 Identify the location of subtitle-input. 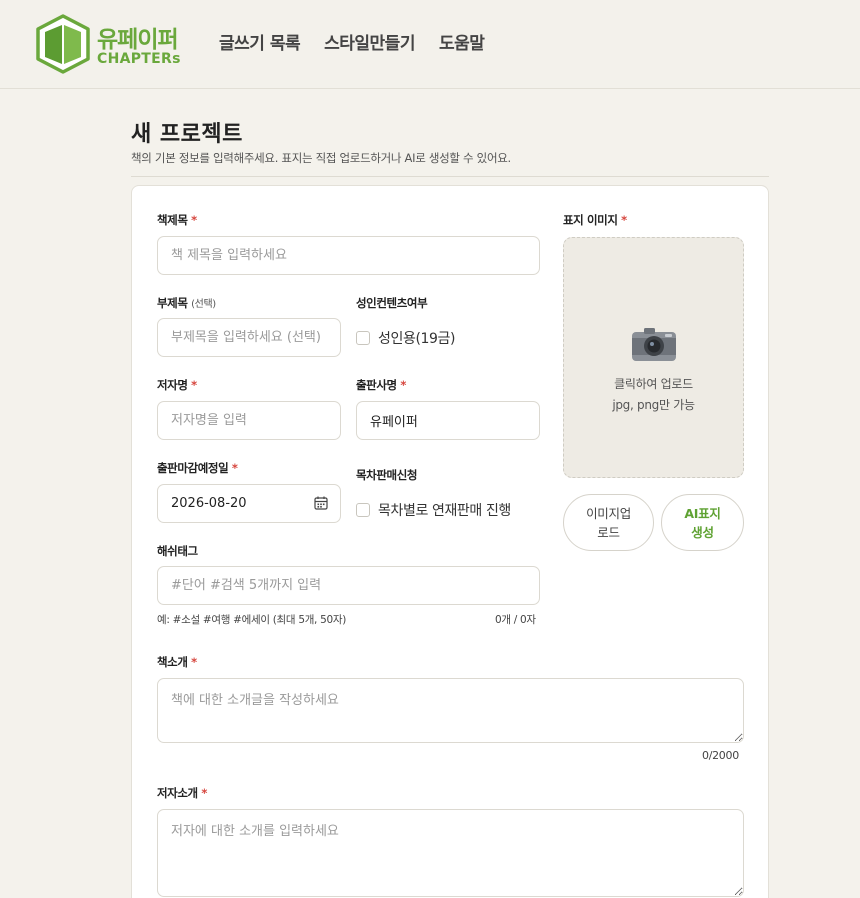
(249, 337).